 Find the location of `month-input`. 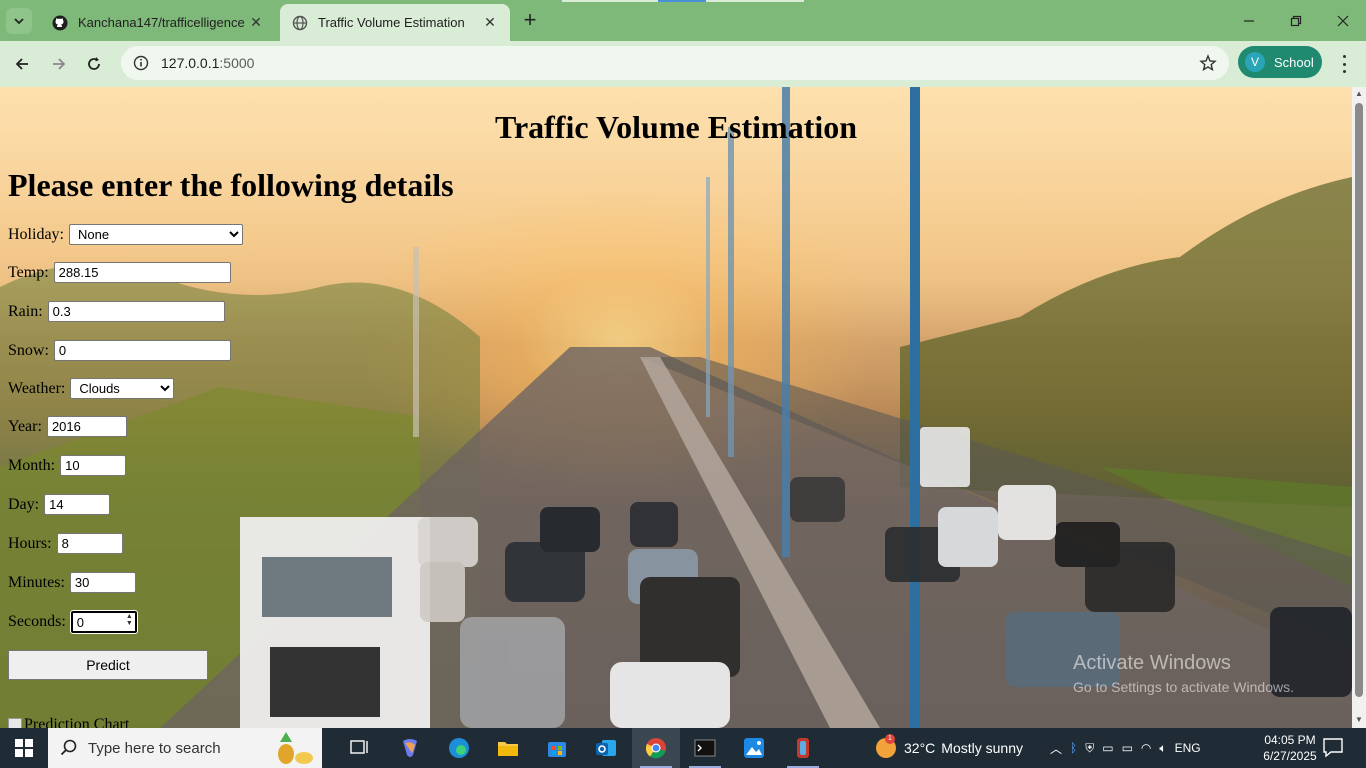

month-input is located at coordinates (93, 465).